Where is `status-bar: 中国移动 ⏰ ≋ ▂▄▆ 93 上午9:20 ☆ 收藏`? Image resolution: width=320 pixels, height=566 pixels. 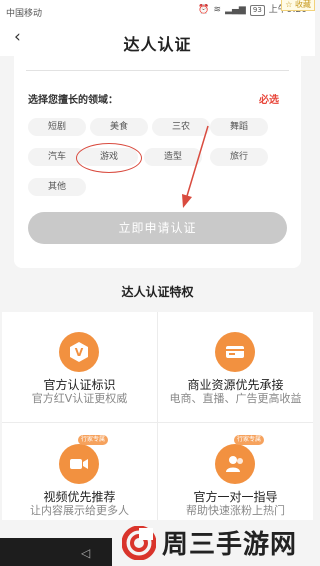 status-bar: 中国移动 ⏰ ≋ ▂▄▆ 93 上午9:20 ☆ 收藏 is located at coordinates (157, 11).